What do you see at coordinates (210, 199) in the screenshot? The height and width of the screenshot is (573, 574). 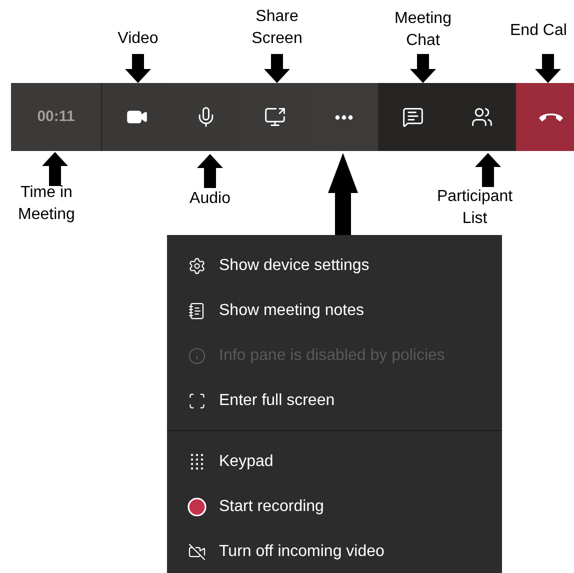 I see `annotation-label: Audio` at bounding box center [210, 199].